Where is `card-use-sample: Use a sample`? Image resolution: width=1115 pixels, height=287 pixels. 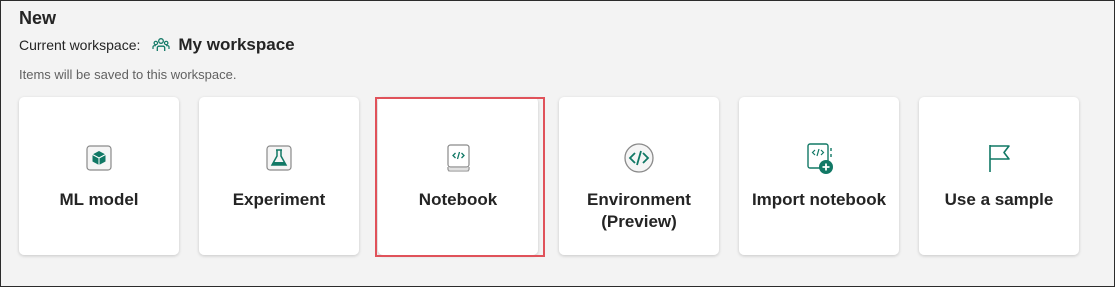
card-use-sample: Use a sample is located at coordinates (999, 176).